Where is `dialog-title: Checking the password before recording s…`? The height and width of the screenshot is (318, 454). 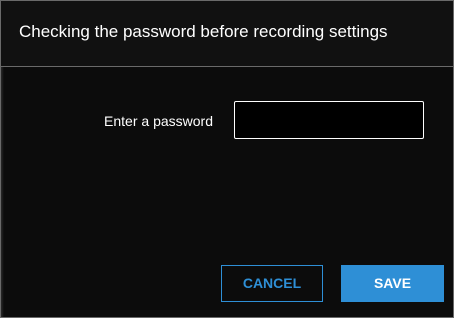 dialog-title: Checking the password before recording s… is located at coordinates (203, 31).